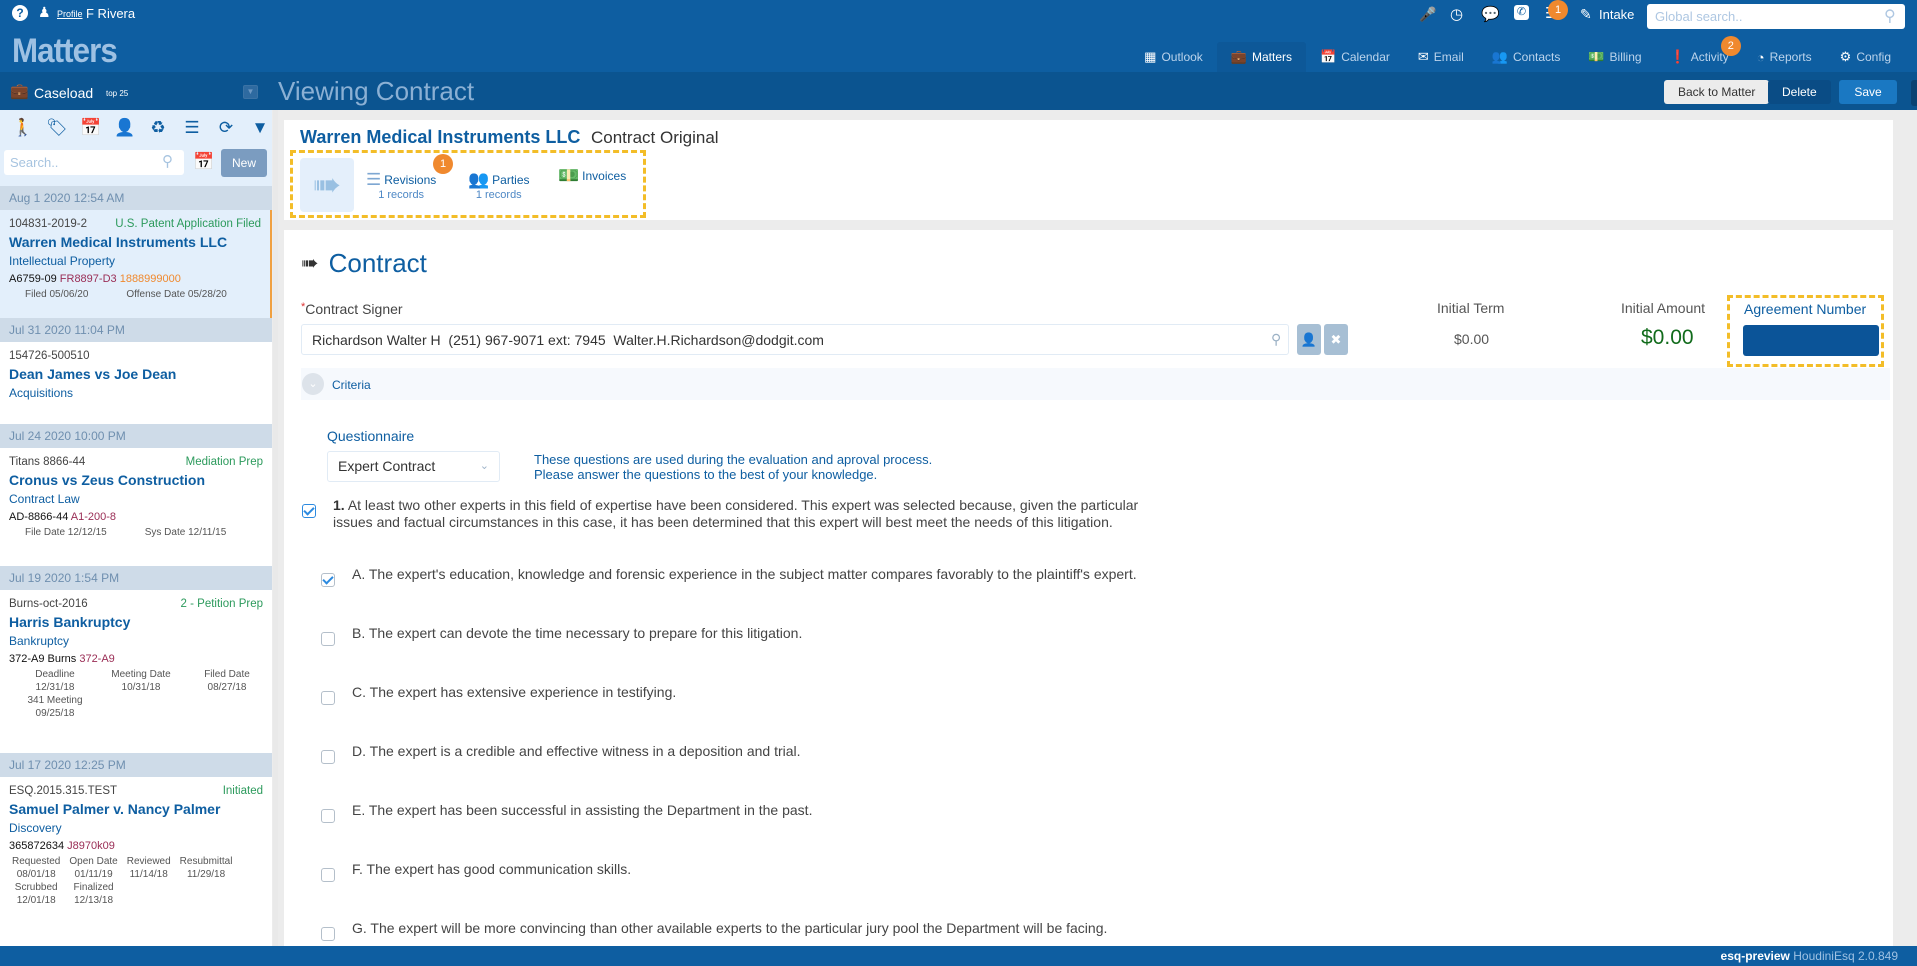 This screenshot has height=966, width=1917. I want to click on question-a-checkbox, so click(328, 580).